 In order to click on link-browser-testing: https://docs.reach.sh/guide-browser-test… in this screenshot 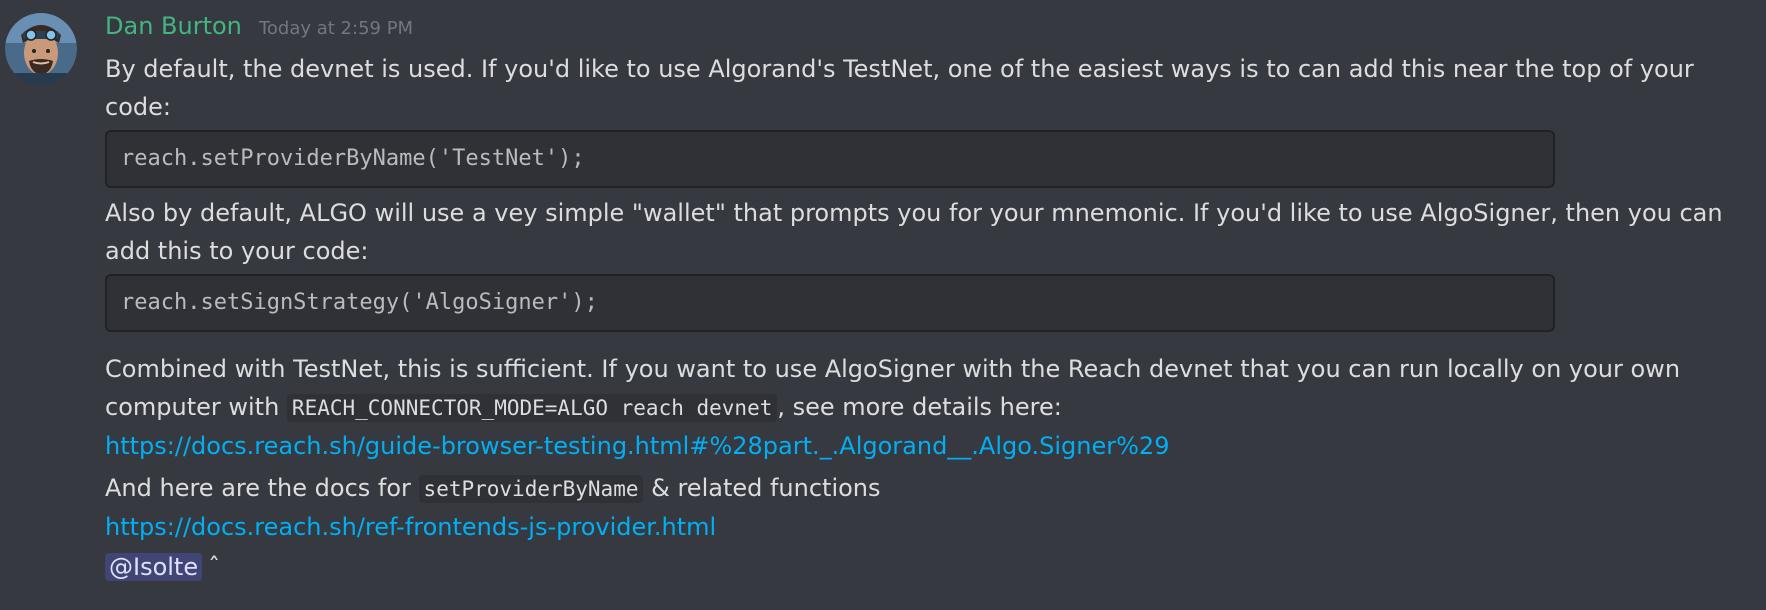, I will do `click(637, 446)`.